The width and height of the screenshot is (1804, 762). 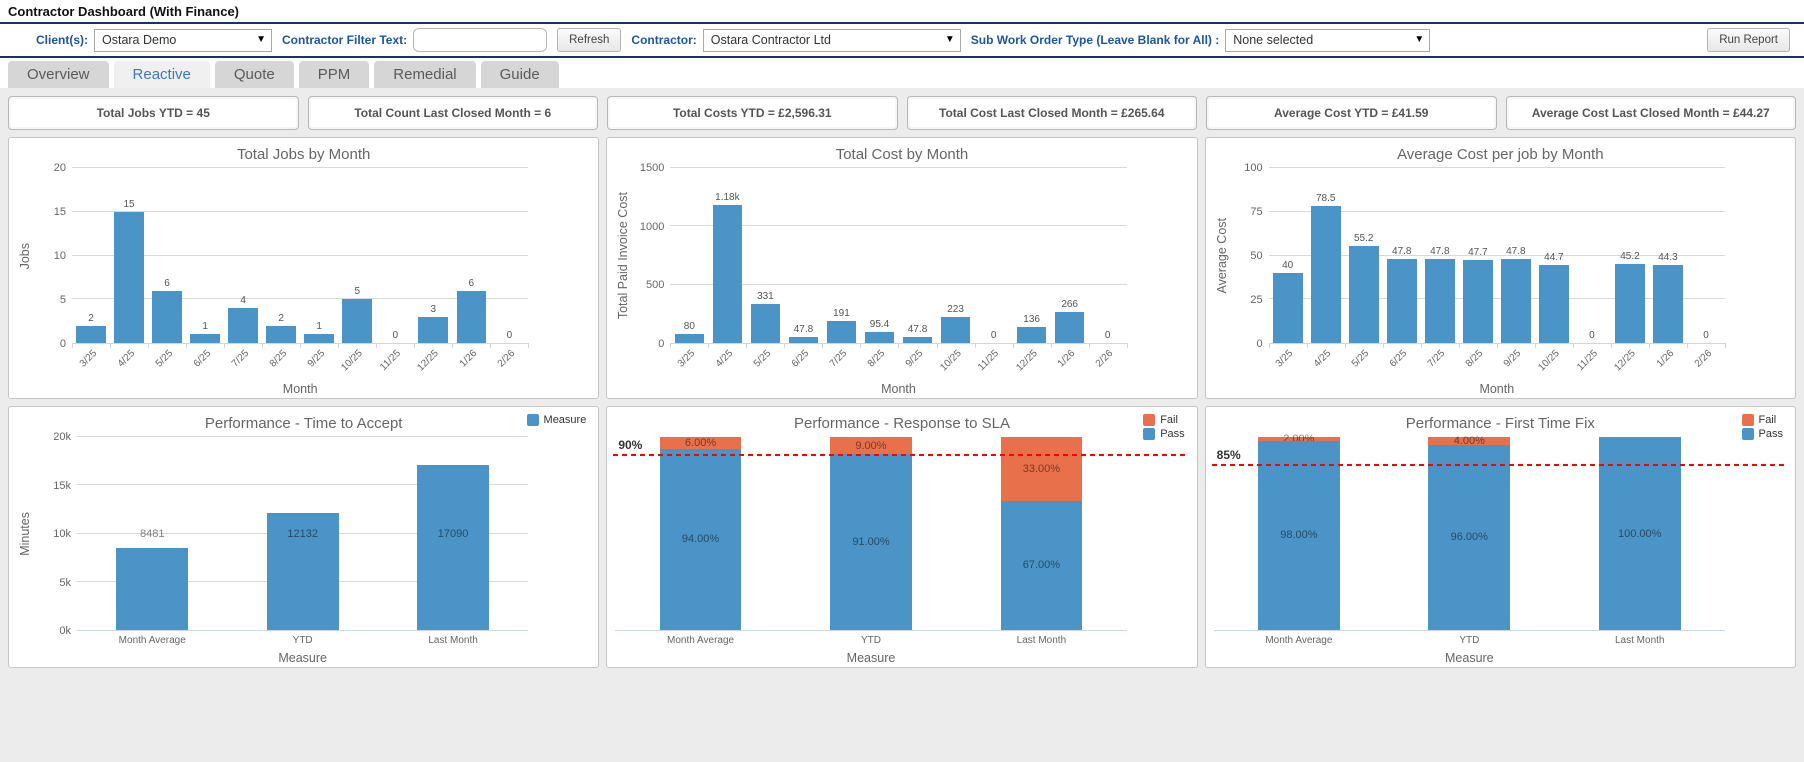 What do you see at coordinates (1650, 113) in the screenshot?
I see `kpi-average-cost-last-closed-month: Average Cost Last Closed Month = £44.27` at bounding box center [1650, 113].